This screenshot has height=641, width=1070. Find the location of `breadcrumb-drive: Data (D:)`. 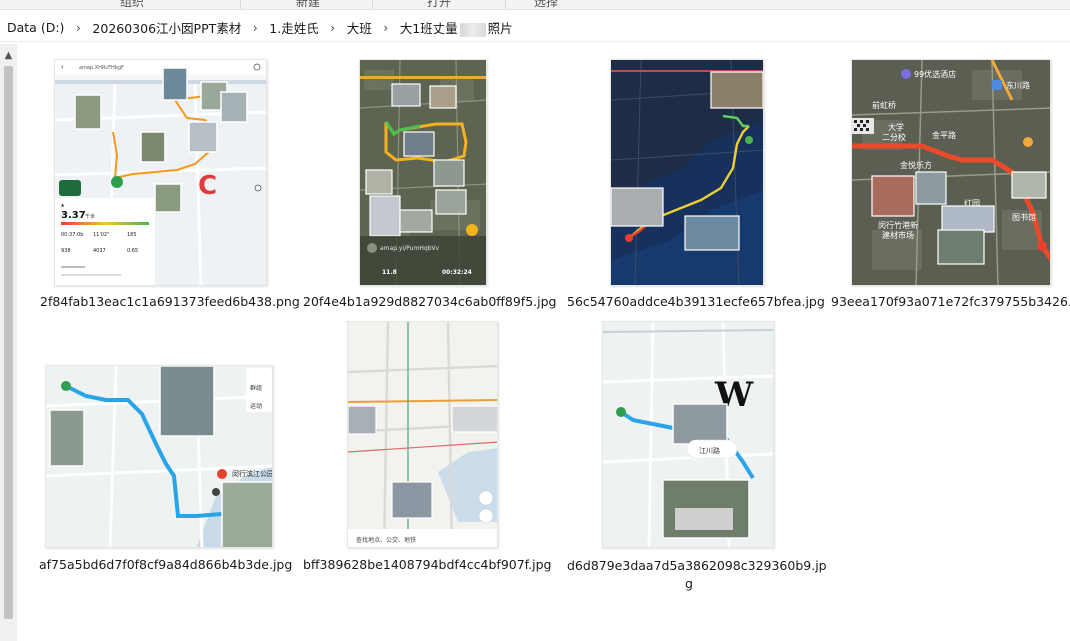

breadcrumb-drive: Data (D:) is located at coordinates (35, 27).